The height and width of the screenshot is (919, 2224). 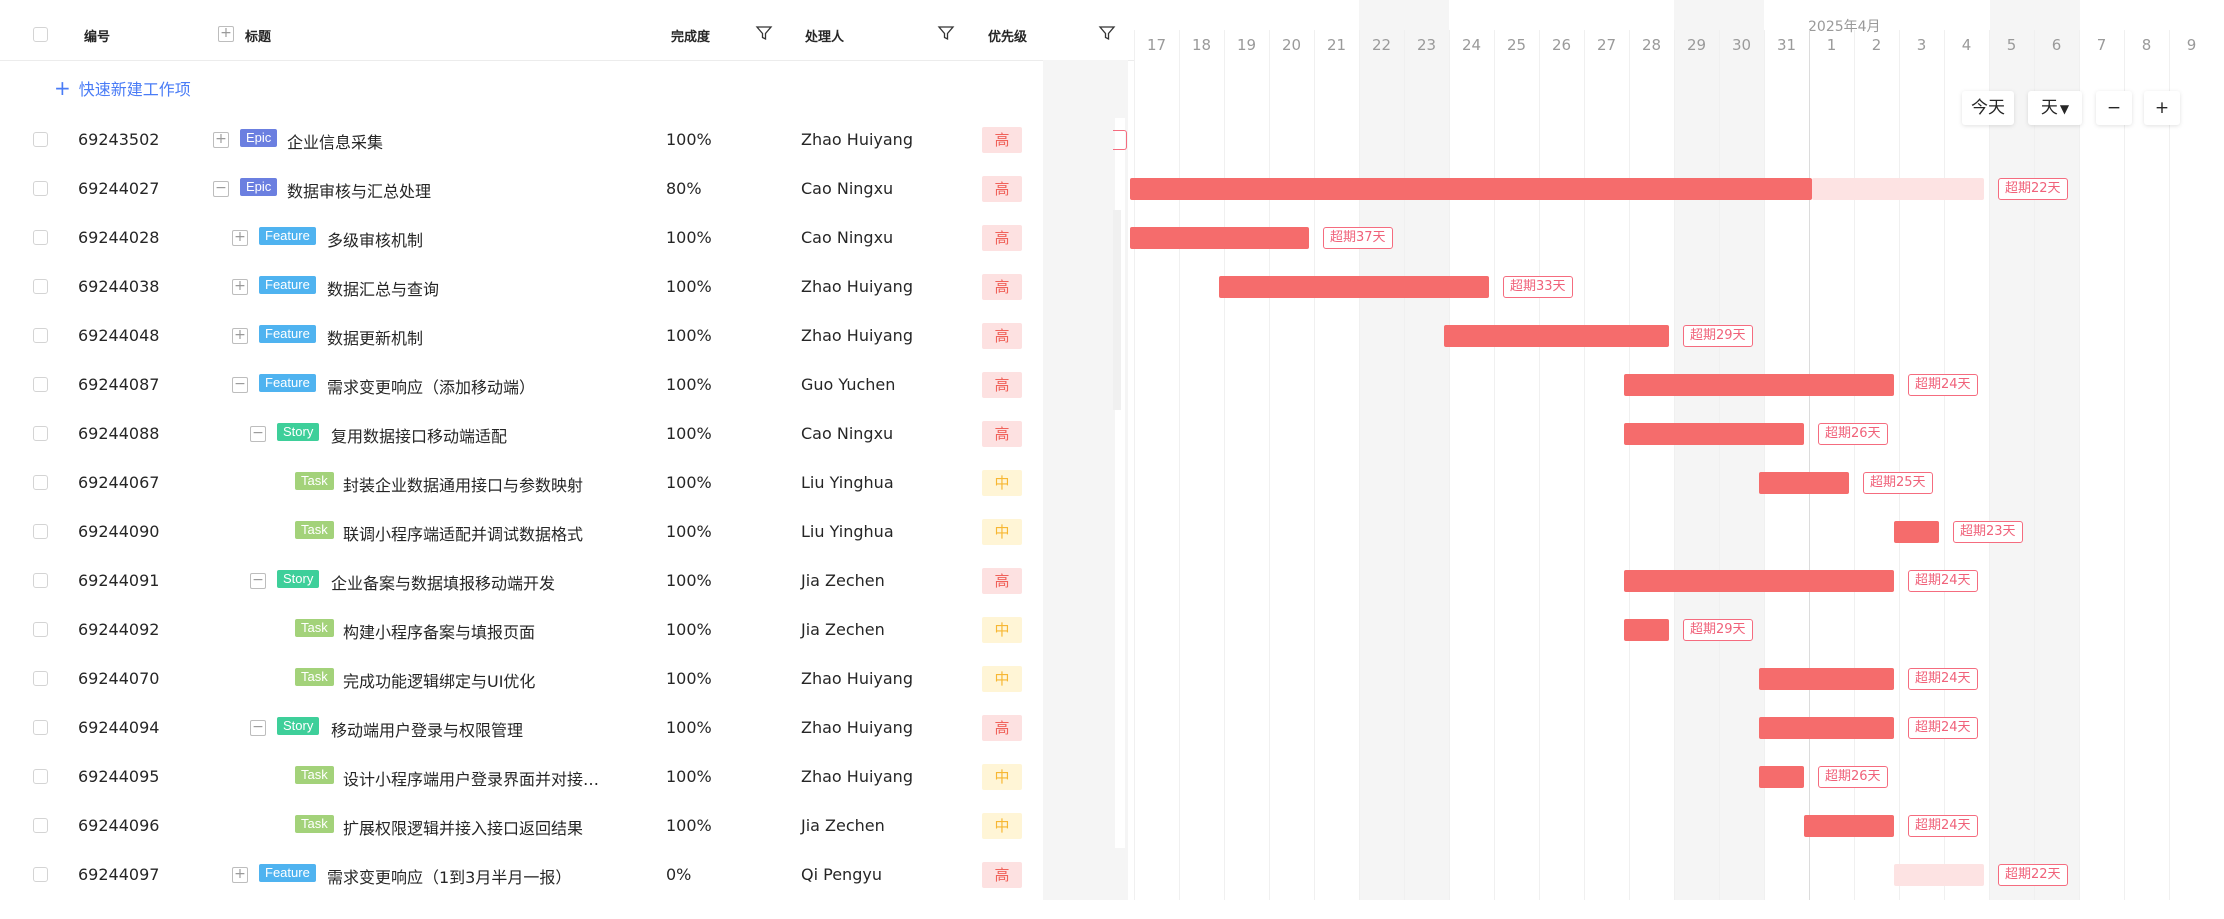 I want to click on row-title: 数据汇总与查询, so click(x=383, y=288).